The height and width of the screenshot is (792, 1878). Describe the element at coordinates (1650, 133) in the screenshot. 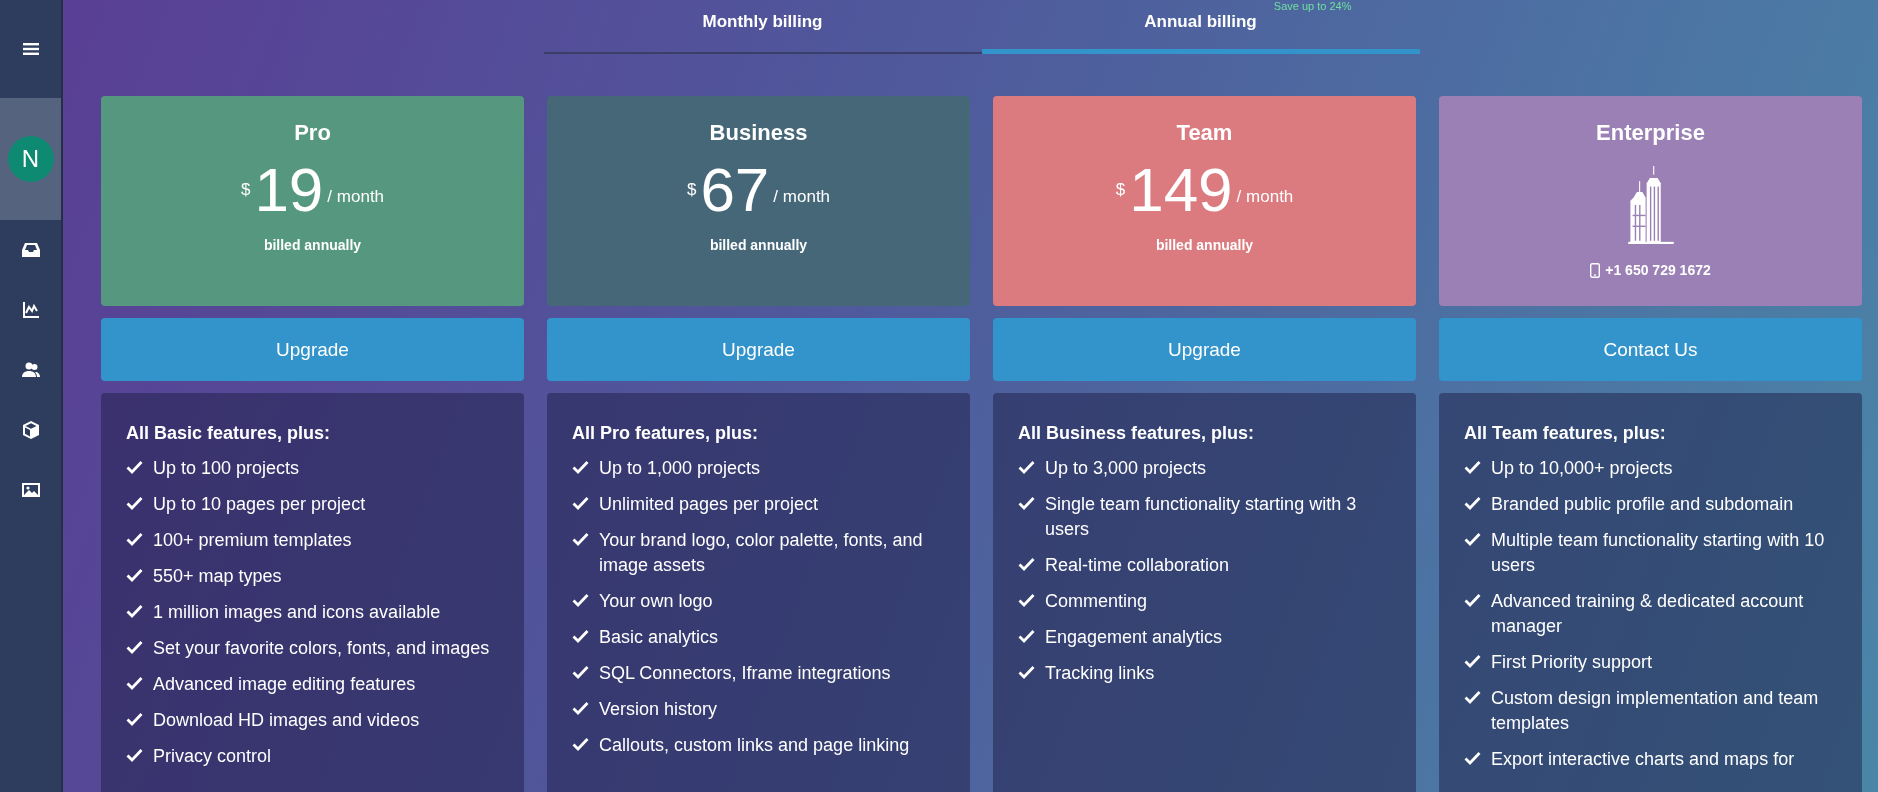

I see `plan-name: Enterprise` at that location.